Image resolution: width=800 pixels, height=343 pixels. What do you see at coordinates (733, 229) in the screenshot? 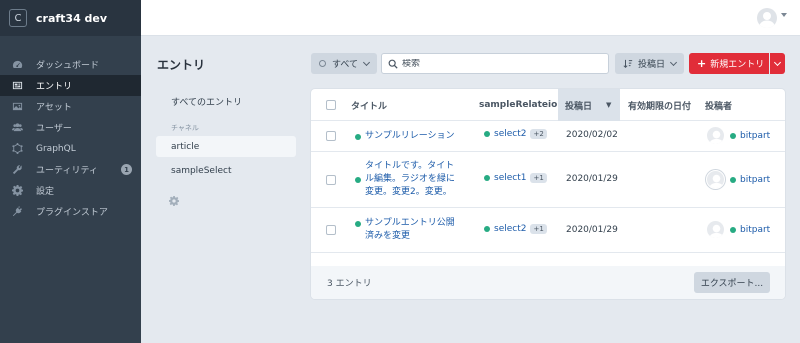
I see `author-status-icon` at bounding box center [733, 229].